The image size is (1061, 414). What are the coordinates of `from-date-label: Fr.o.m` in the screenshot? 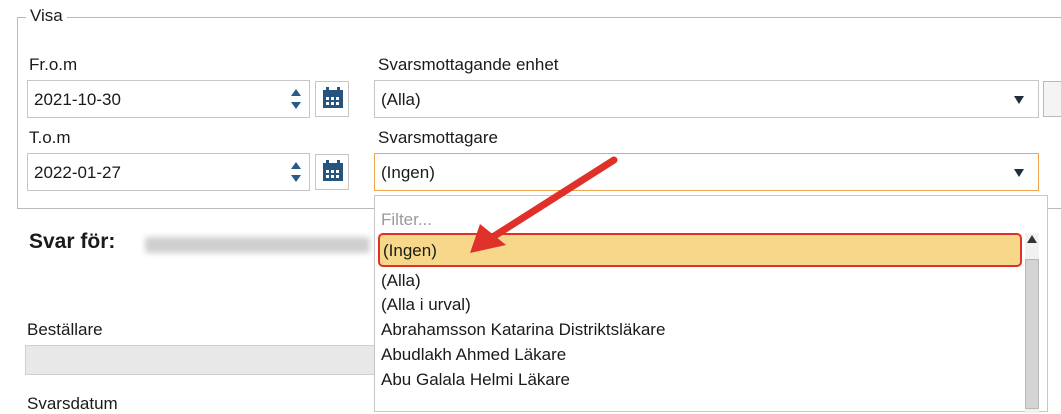 It's located at (53, 64).